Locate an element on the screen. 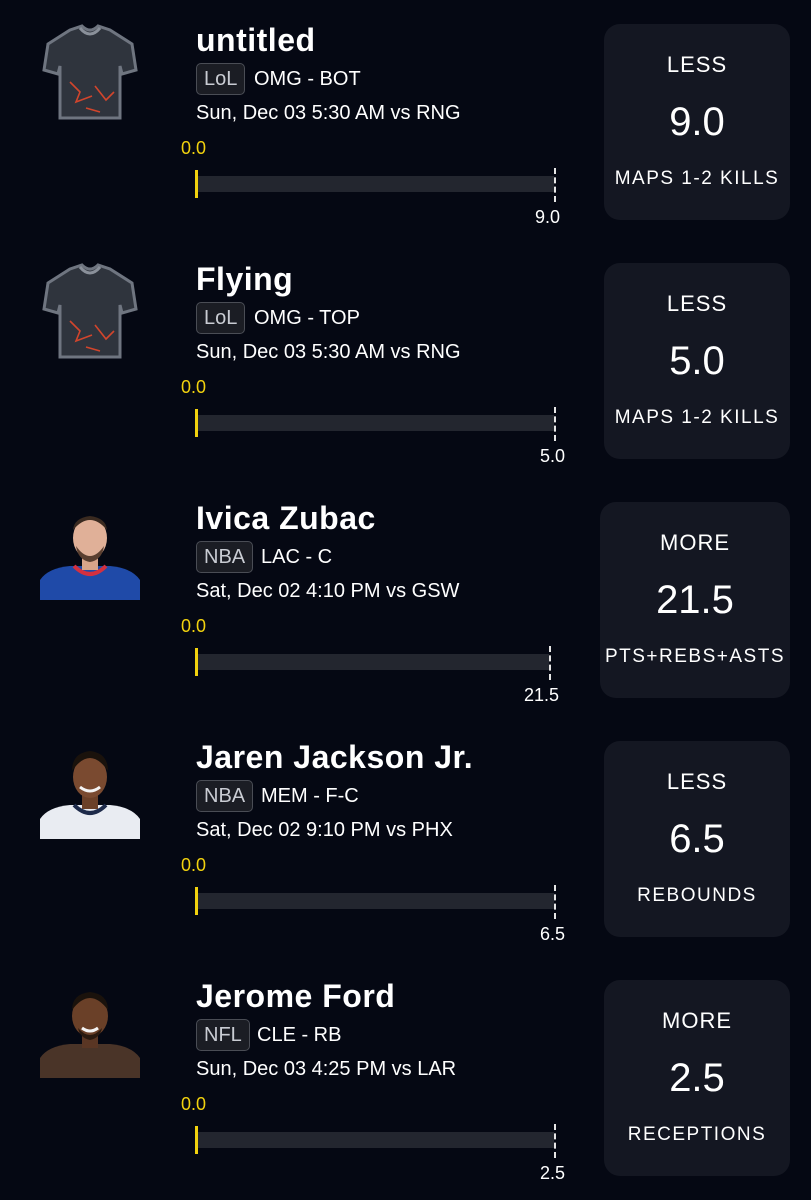 Image resolution: width=811 pixels, height=1200 pixels. projection-card: MORE 2.5 RECEPTIONS is located at coordinates (697, 1078).